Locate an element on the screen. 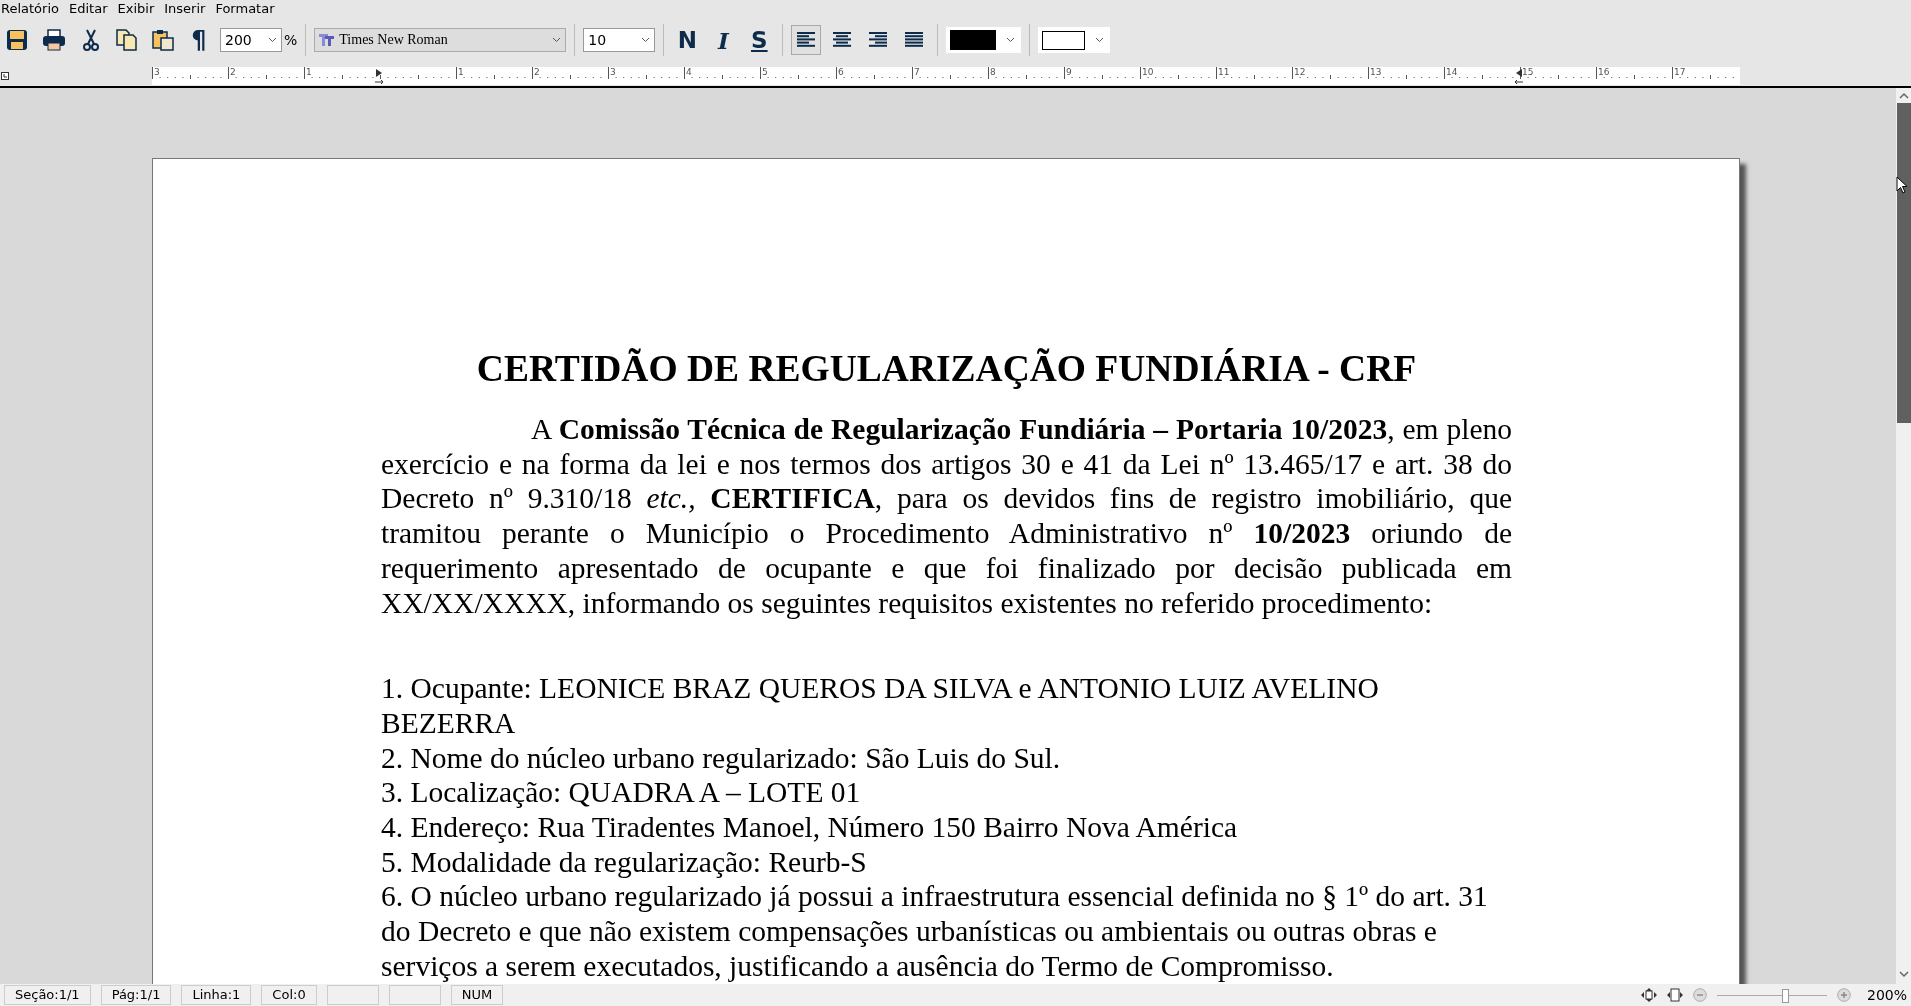 This screenshot has height=1006, width=1911. font-type-icon is located at coordinates (327, 40).